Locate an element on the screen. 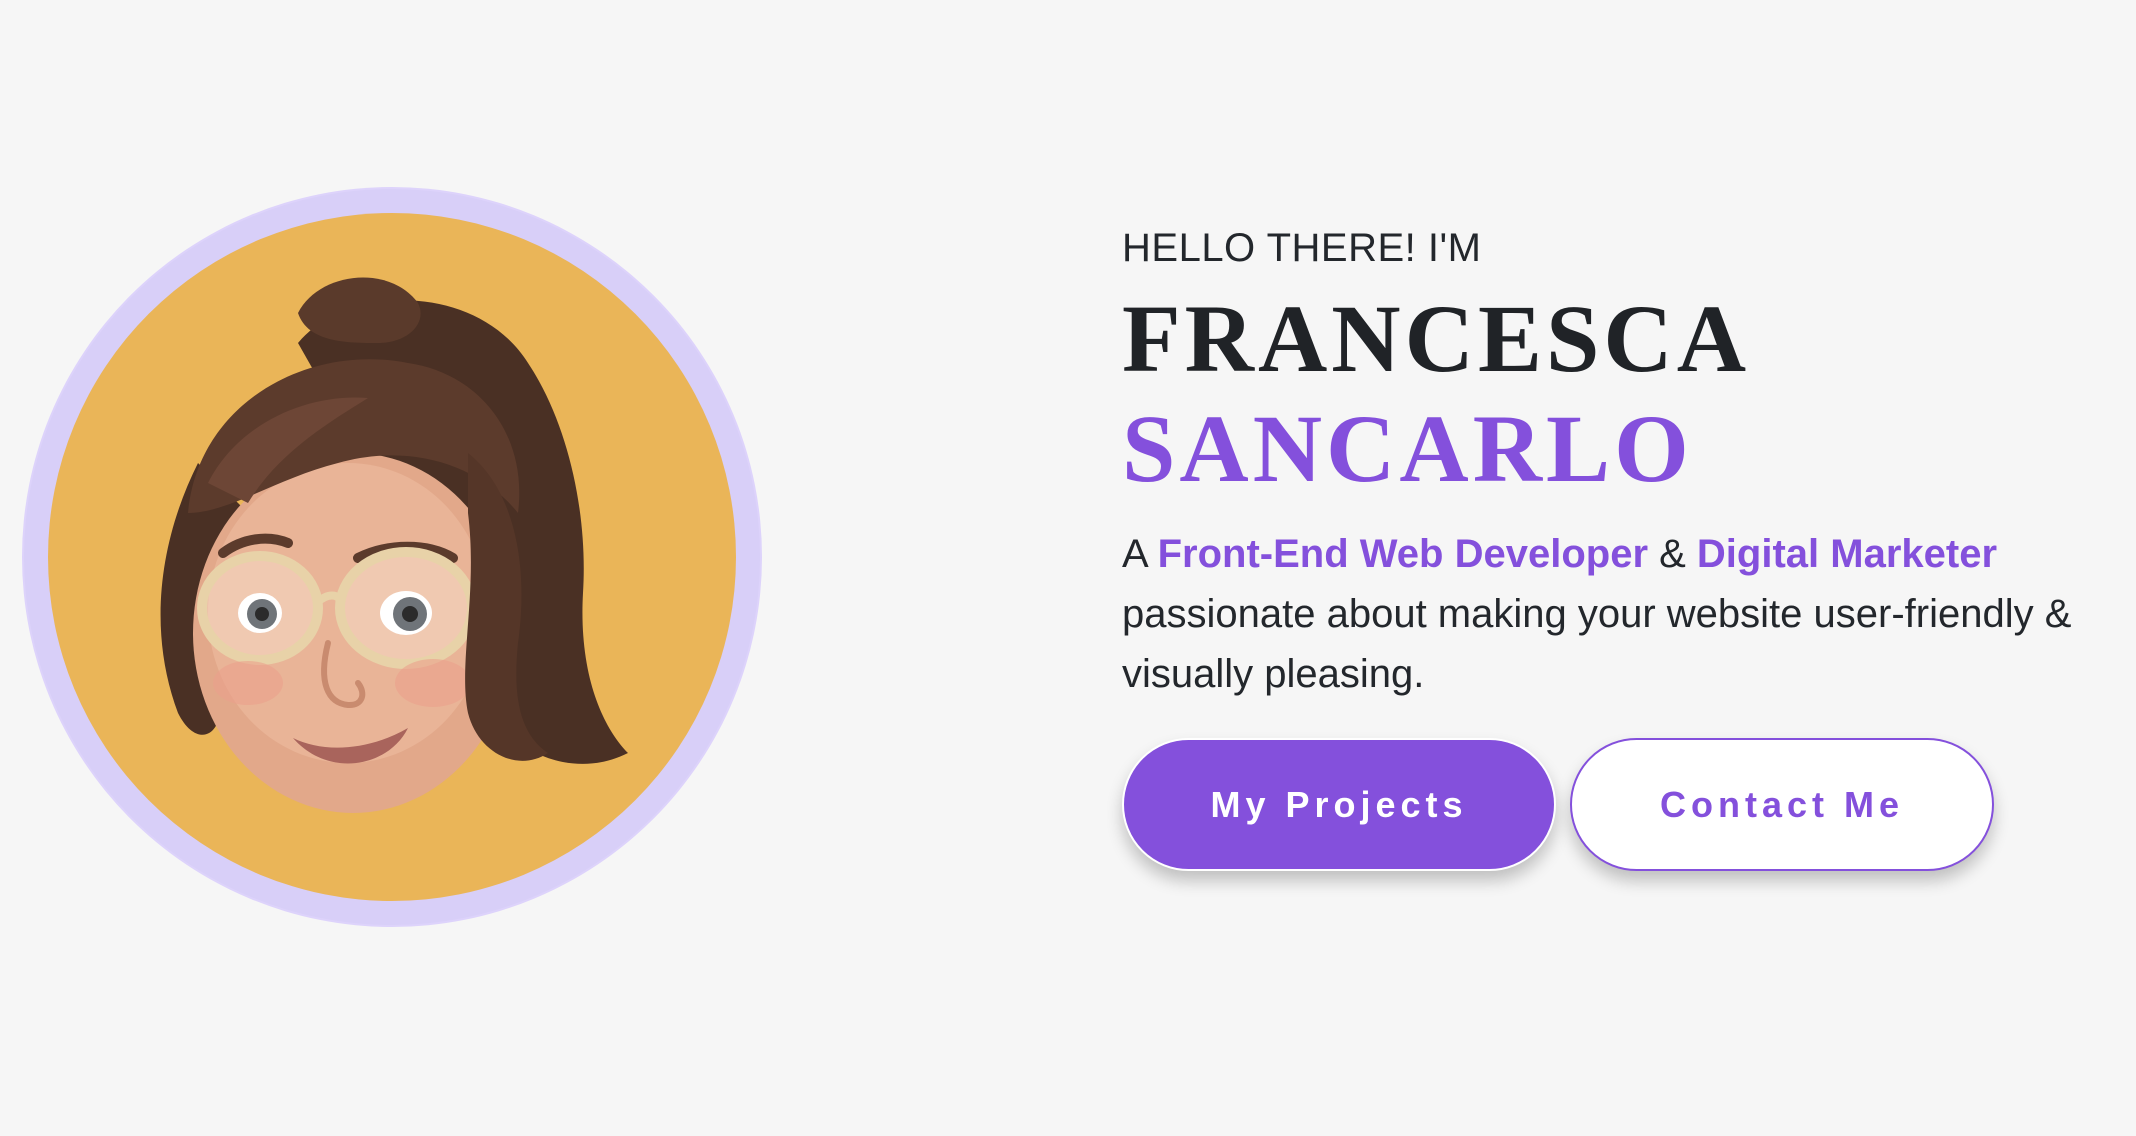 This screenshot has height=1136, width=2136. cta-buttons: My Projects Contact Me is located at coordinates (1612, 804).